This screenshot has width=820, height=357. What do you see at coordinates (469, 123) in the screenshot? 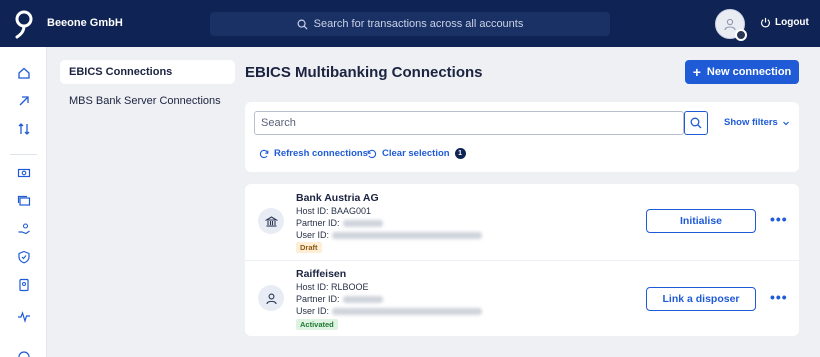
I see `search-input` at bounding box center [469, 123].